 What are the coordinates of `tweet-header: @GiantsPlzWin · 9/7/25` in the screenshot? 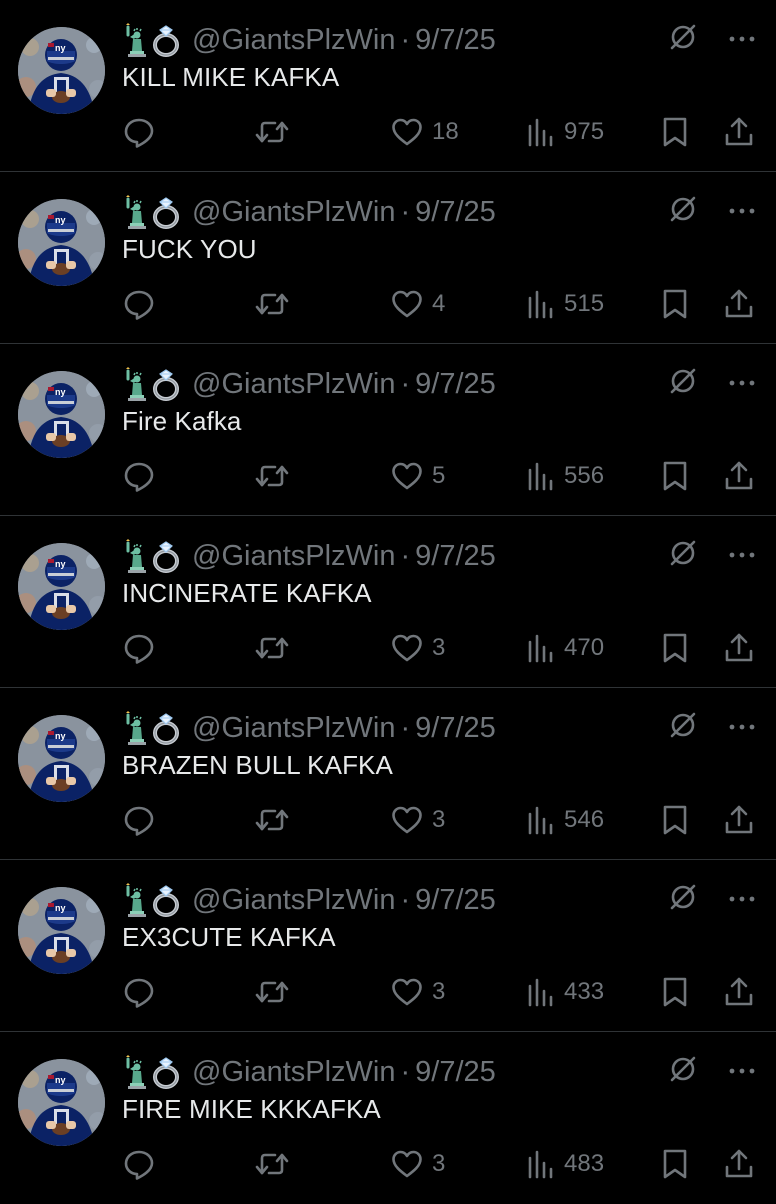 It's located at (309, 384).